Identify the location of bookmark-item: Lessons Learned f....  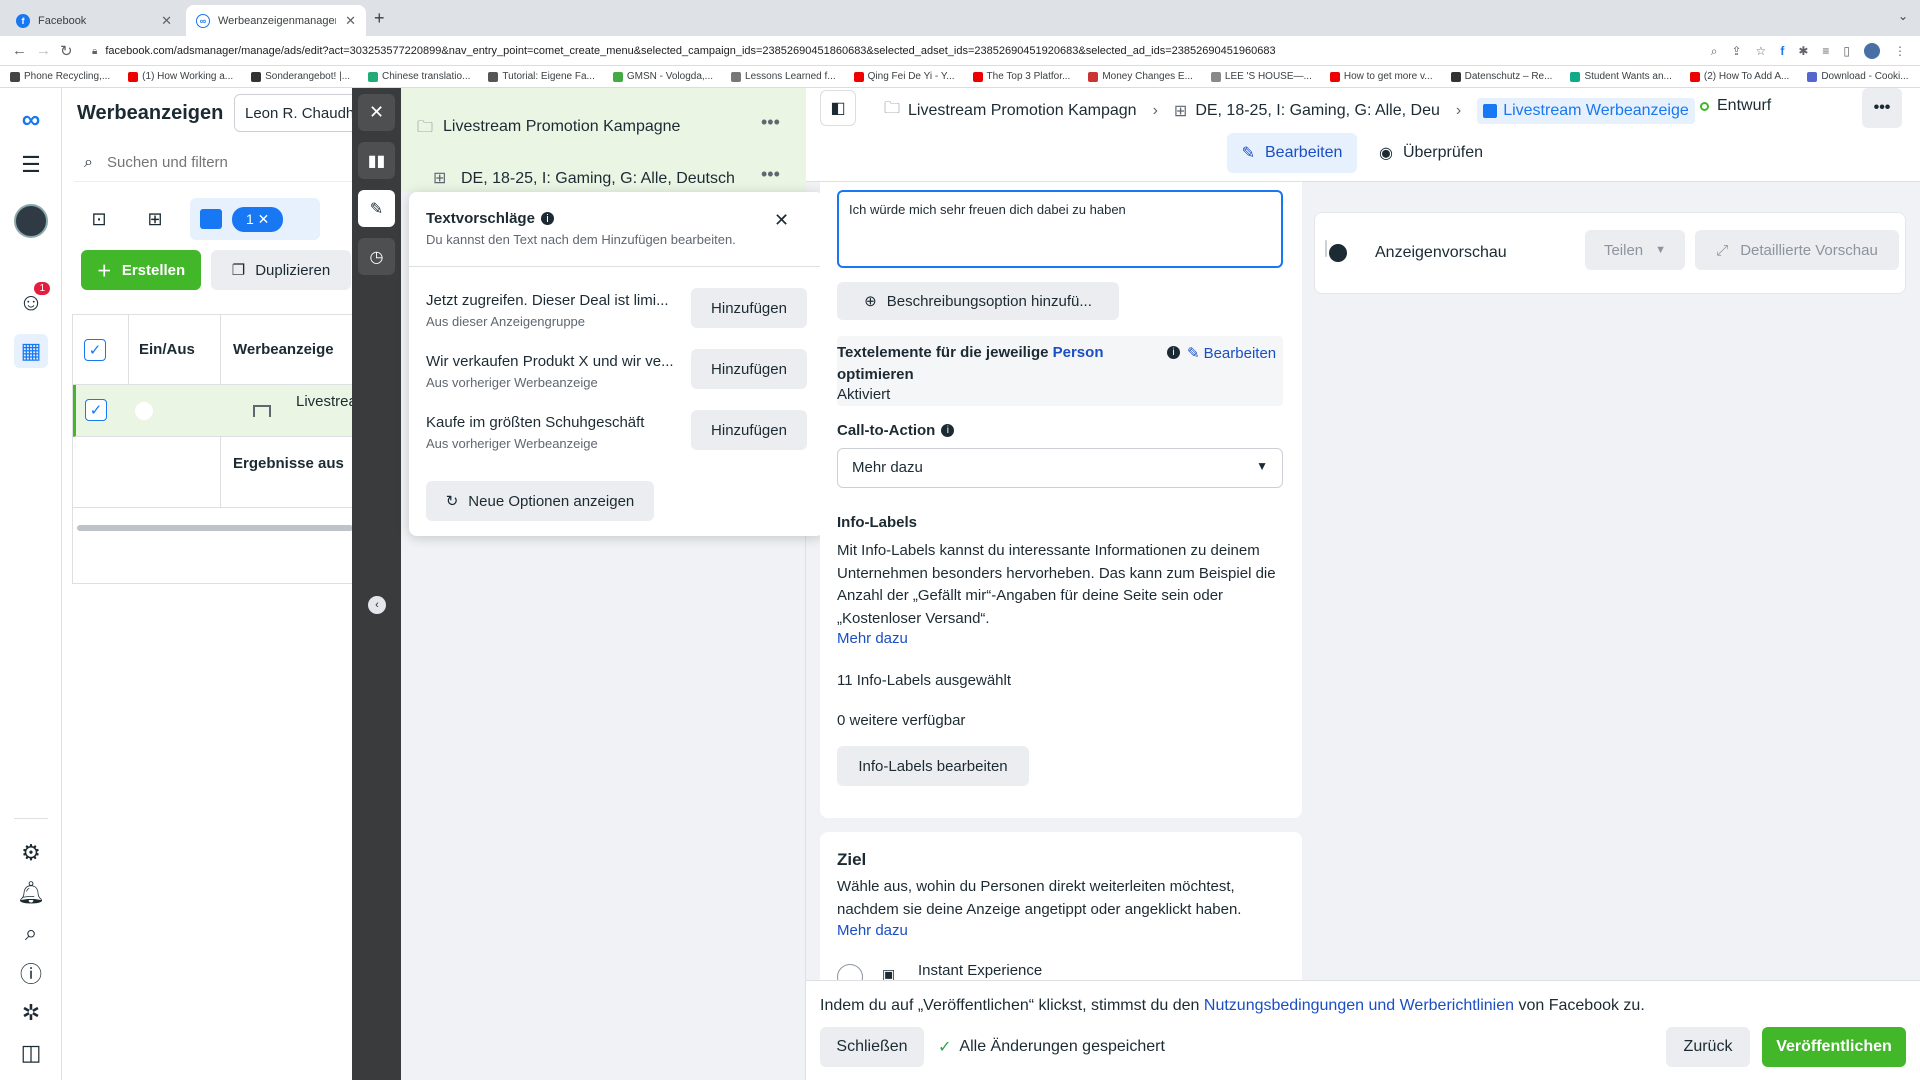
(783, 76).